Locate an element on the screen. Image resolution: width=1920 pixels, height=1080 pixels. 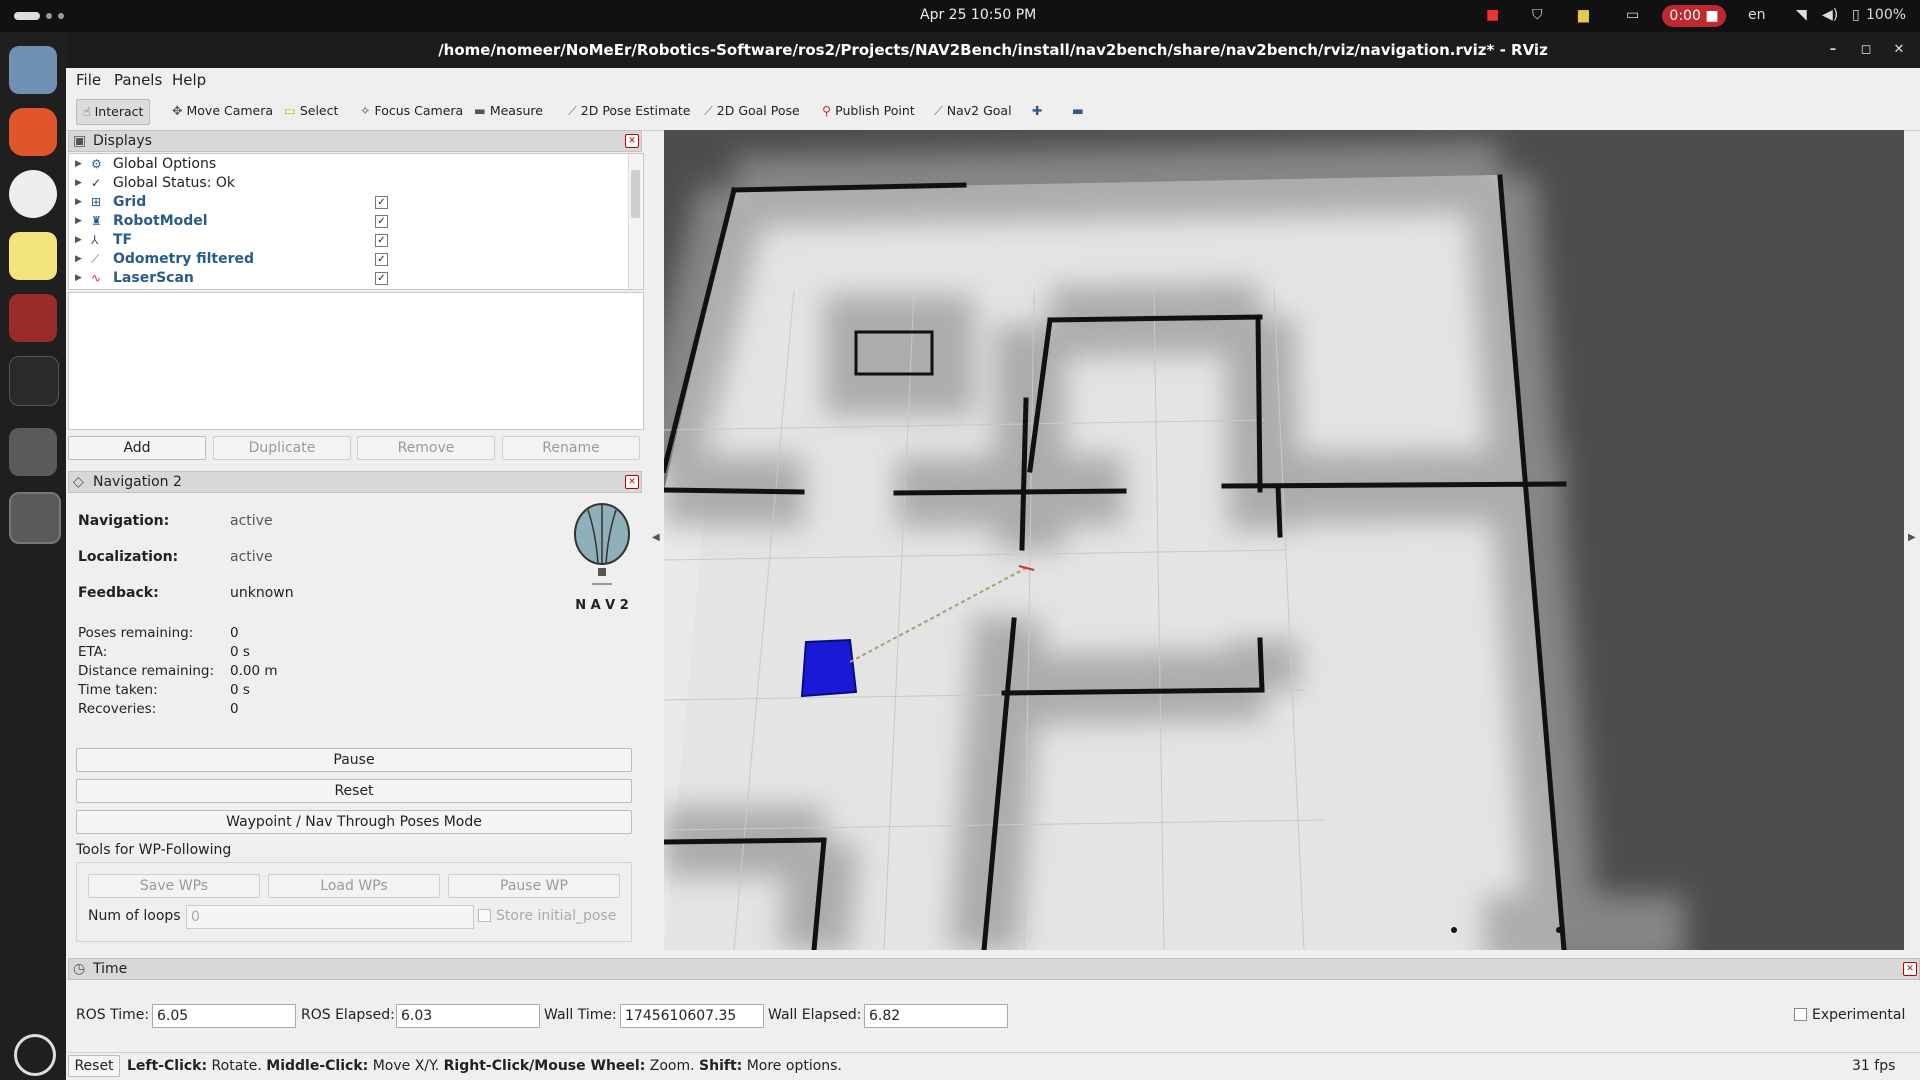
tool-select: ▭ Select is located at coordinates (311, 111).